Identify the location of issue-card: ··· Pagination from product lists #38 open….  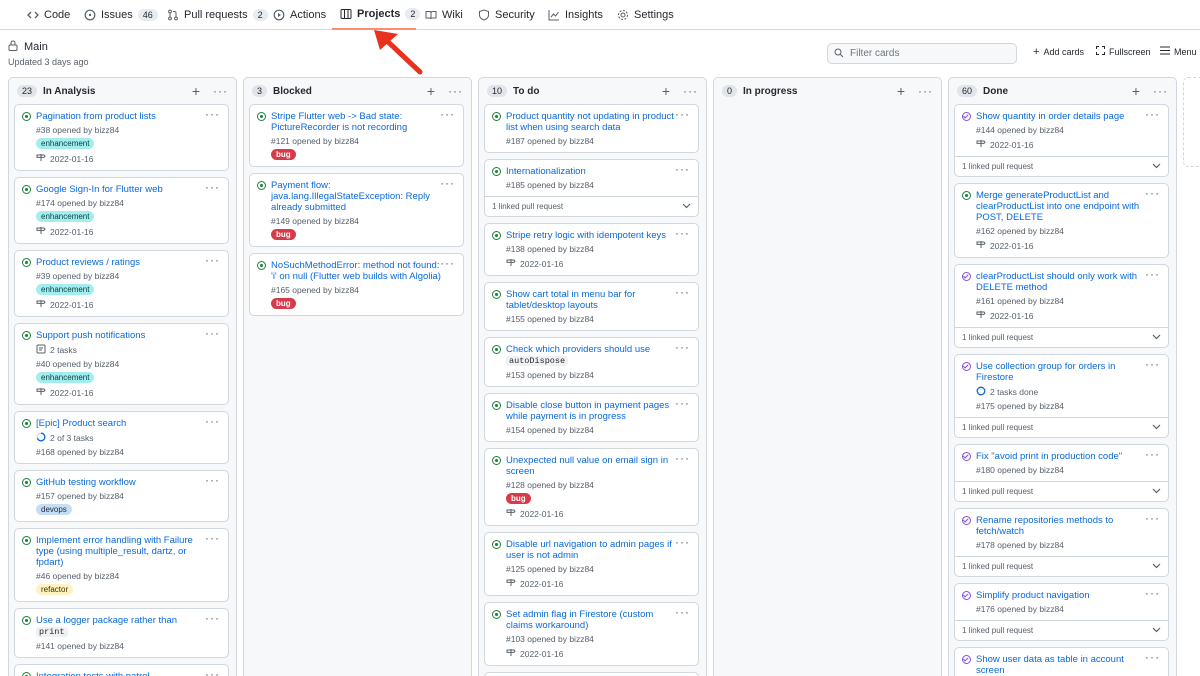
(121, 137).